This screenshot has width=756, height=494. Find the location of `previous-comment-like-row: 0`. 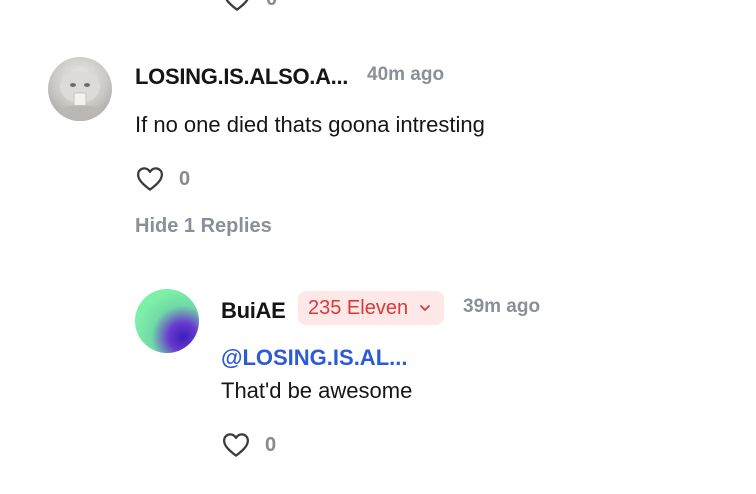

previous-comment-like-row: 0 is located at coordinates (249, 7).